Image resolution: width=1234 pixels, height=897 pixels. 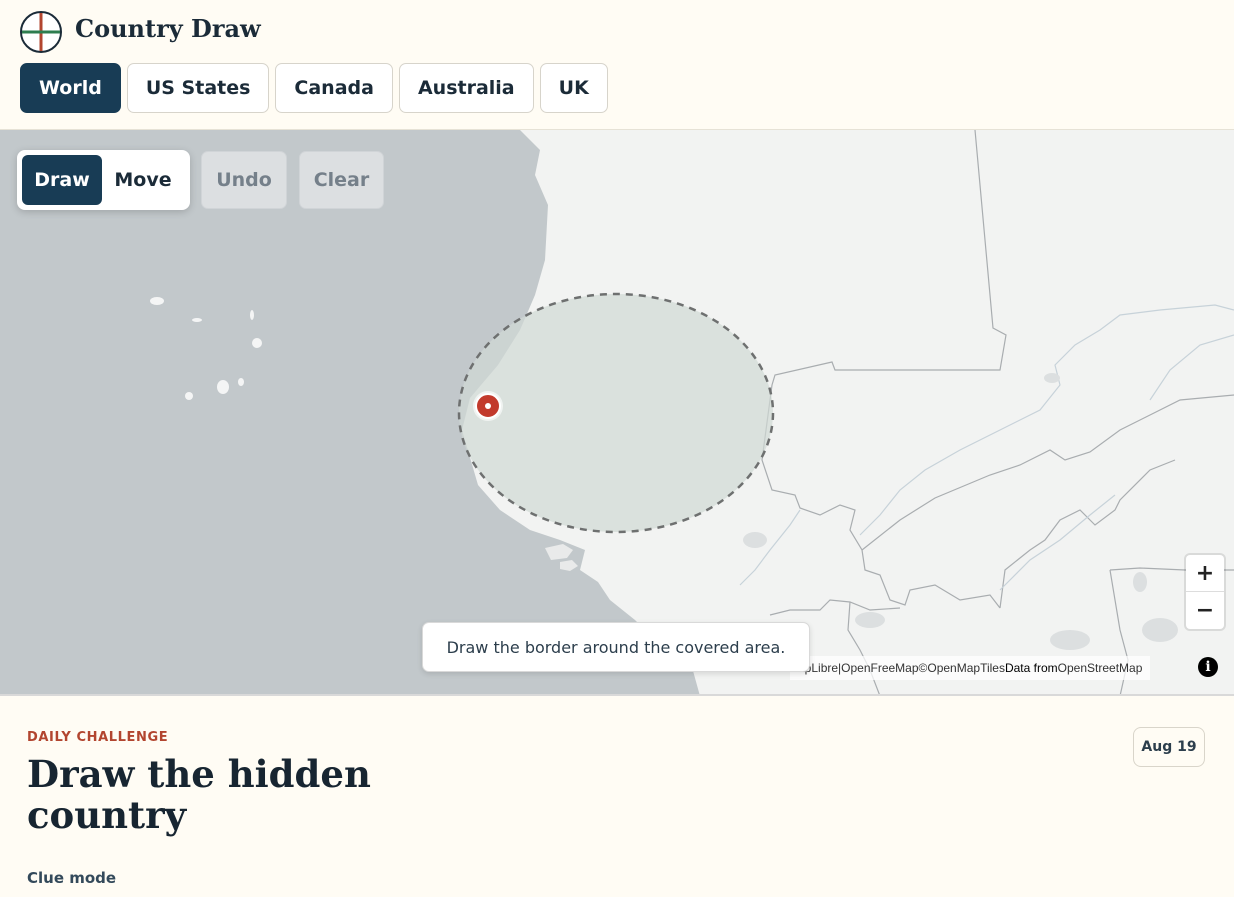 I want to click on tab-canada: Canada, so click(x=334, y=88).